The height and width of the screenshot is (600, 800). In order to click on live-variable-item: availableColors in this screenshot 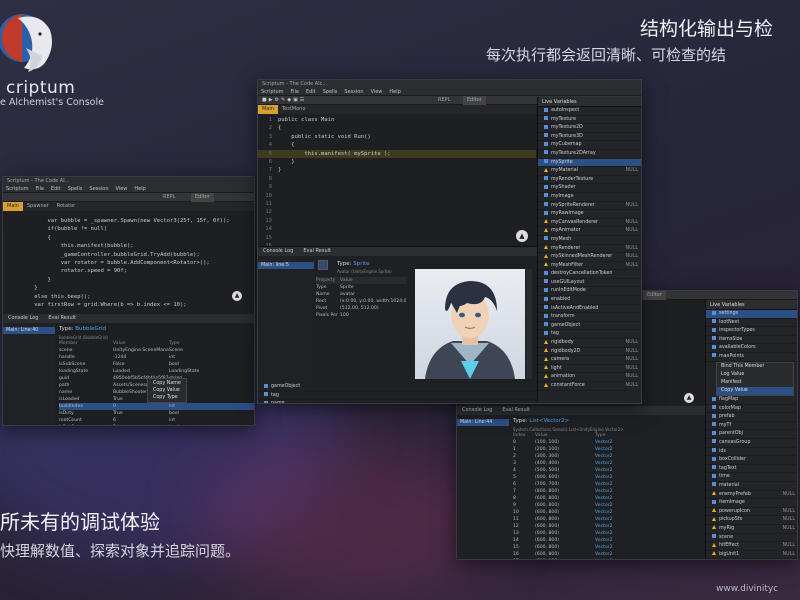, I will do `click(751, 348)`.